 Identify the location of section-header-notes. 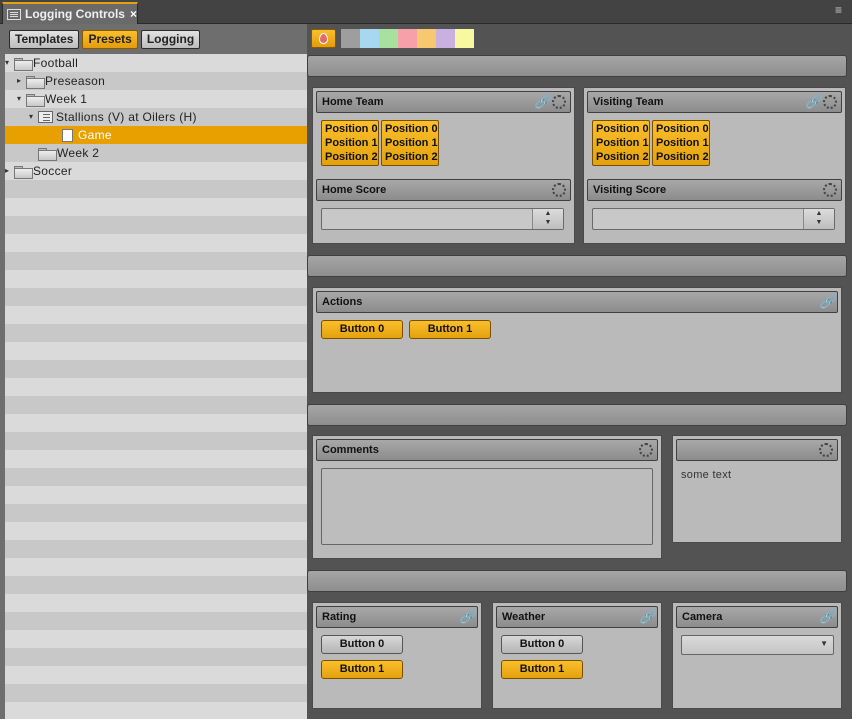
(577, 415).